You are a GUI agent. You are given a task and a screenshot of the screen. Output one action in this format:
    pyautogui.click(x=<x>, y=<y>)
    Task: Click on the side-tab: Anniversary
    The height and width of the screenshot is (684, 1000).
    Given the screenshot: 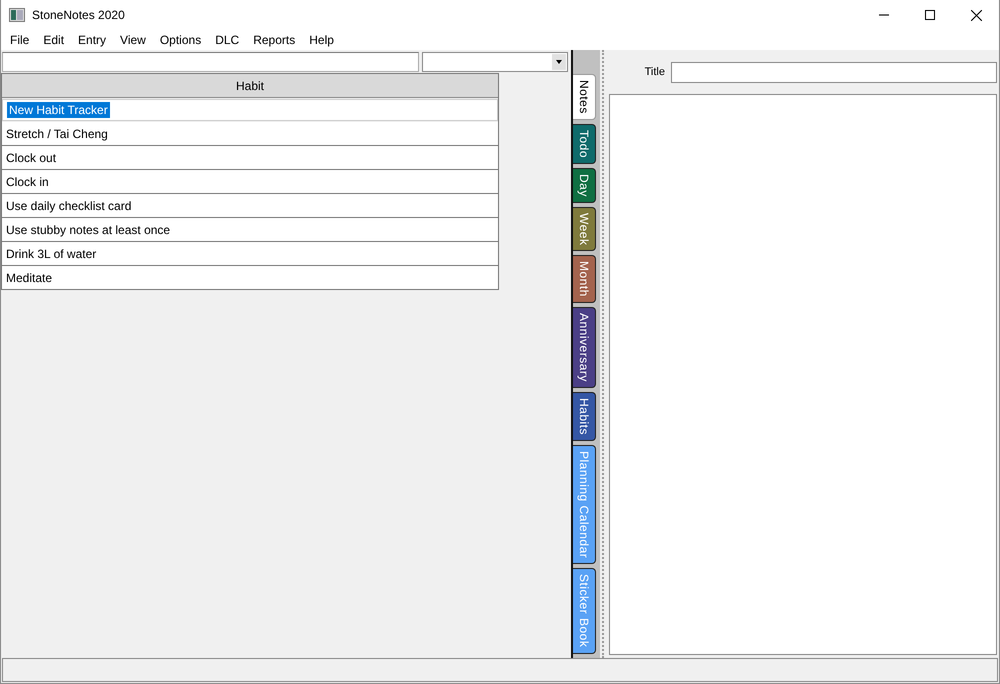 What is the action you would take?
    pyautogui.click(x=584, y=347)
    